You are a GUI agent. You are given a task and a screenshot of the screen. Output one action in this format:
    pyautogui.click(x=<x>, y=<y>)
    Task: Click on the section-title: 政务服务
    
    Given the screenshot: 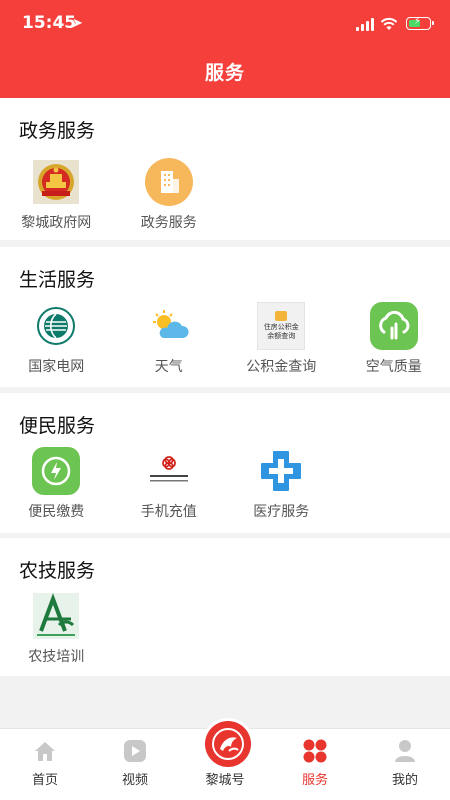 What is the action you would take?
    pyautogui.click(x=57, y=131)
    